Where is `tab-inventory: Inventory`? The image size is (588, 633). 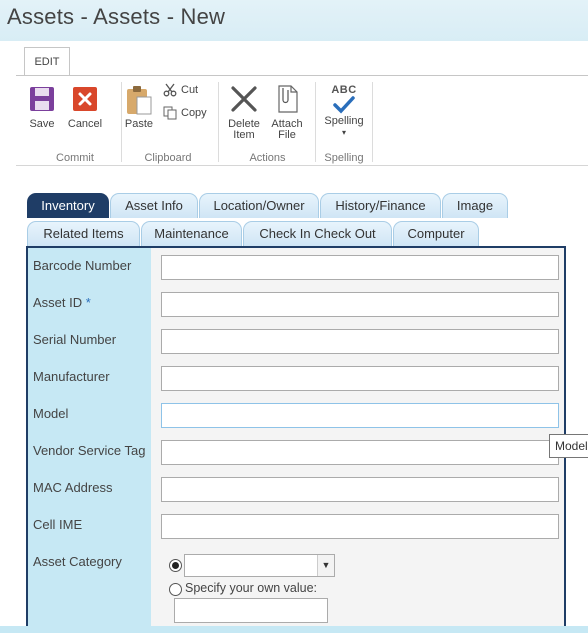
tab-inventory: Inventory is located at coordinates (68, 205).